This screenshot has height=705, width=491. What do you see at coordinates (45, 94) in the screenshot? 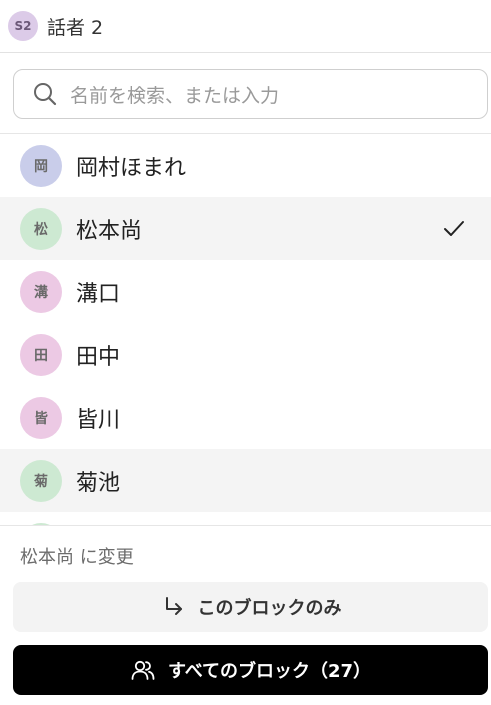
I see `search-icon` at bounding box center [45, 94].